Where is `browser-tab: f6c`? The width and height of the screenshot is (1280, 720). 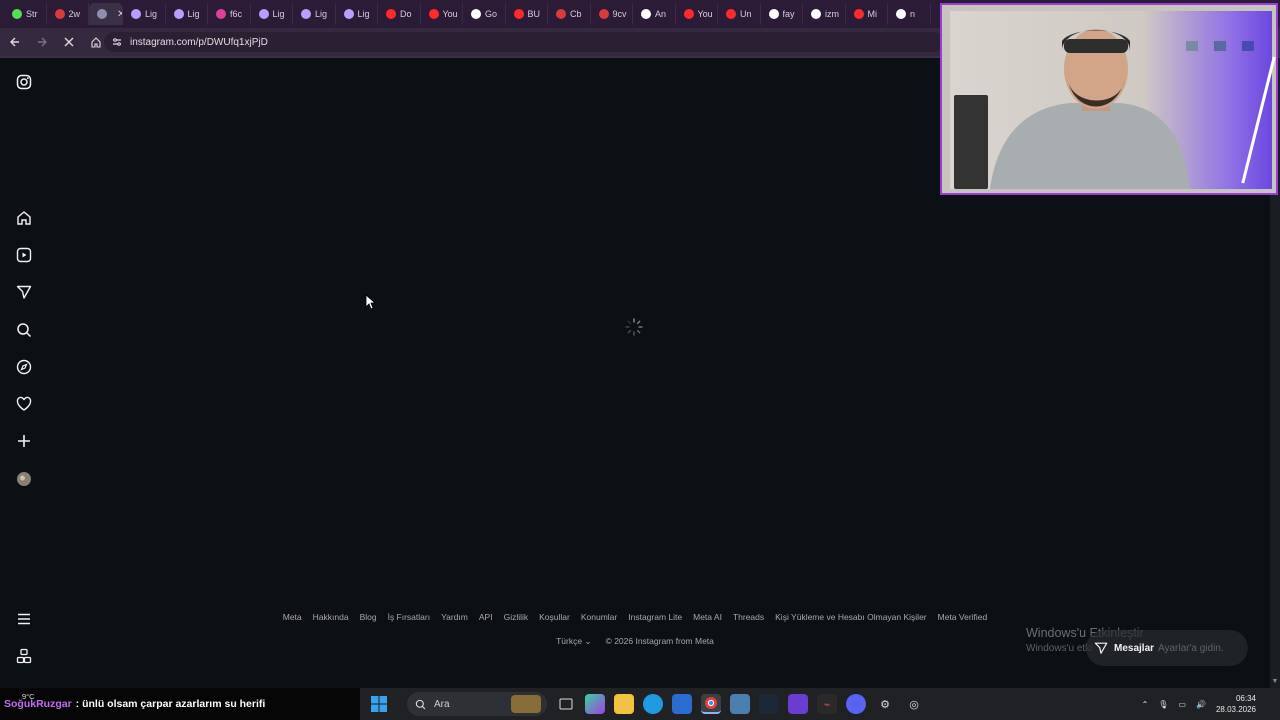
browser-tab: f6c is located at coordinates (229, 14).